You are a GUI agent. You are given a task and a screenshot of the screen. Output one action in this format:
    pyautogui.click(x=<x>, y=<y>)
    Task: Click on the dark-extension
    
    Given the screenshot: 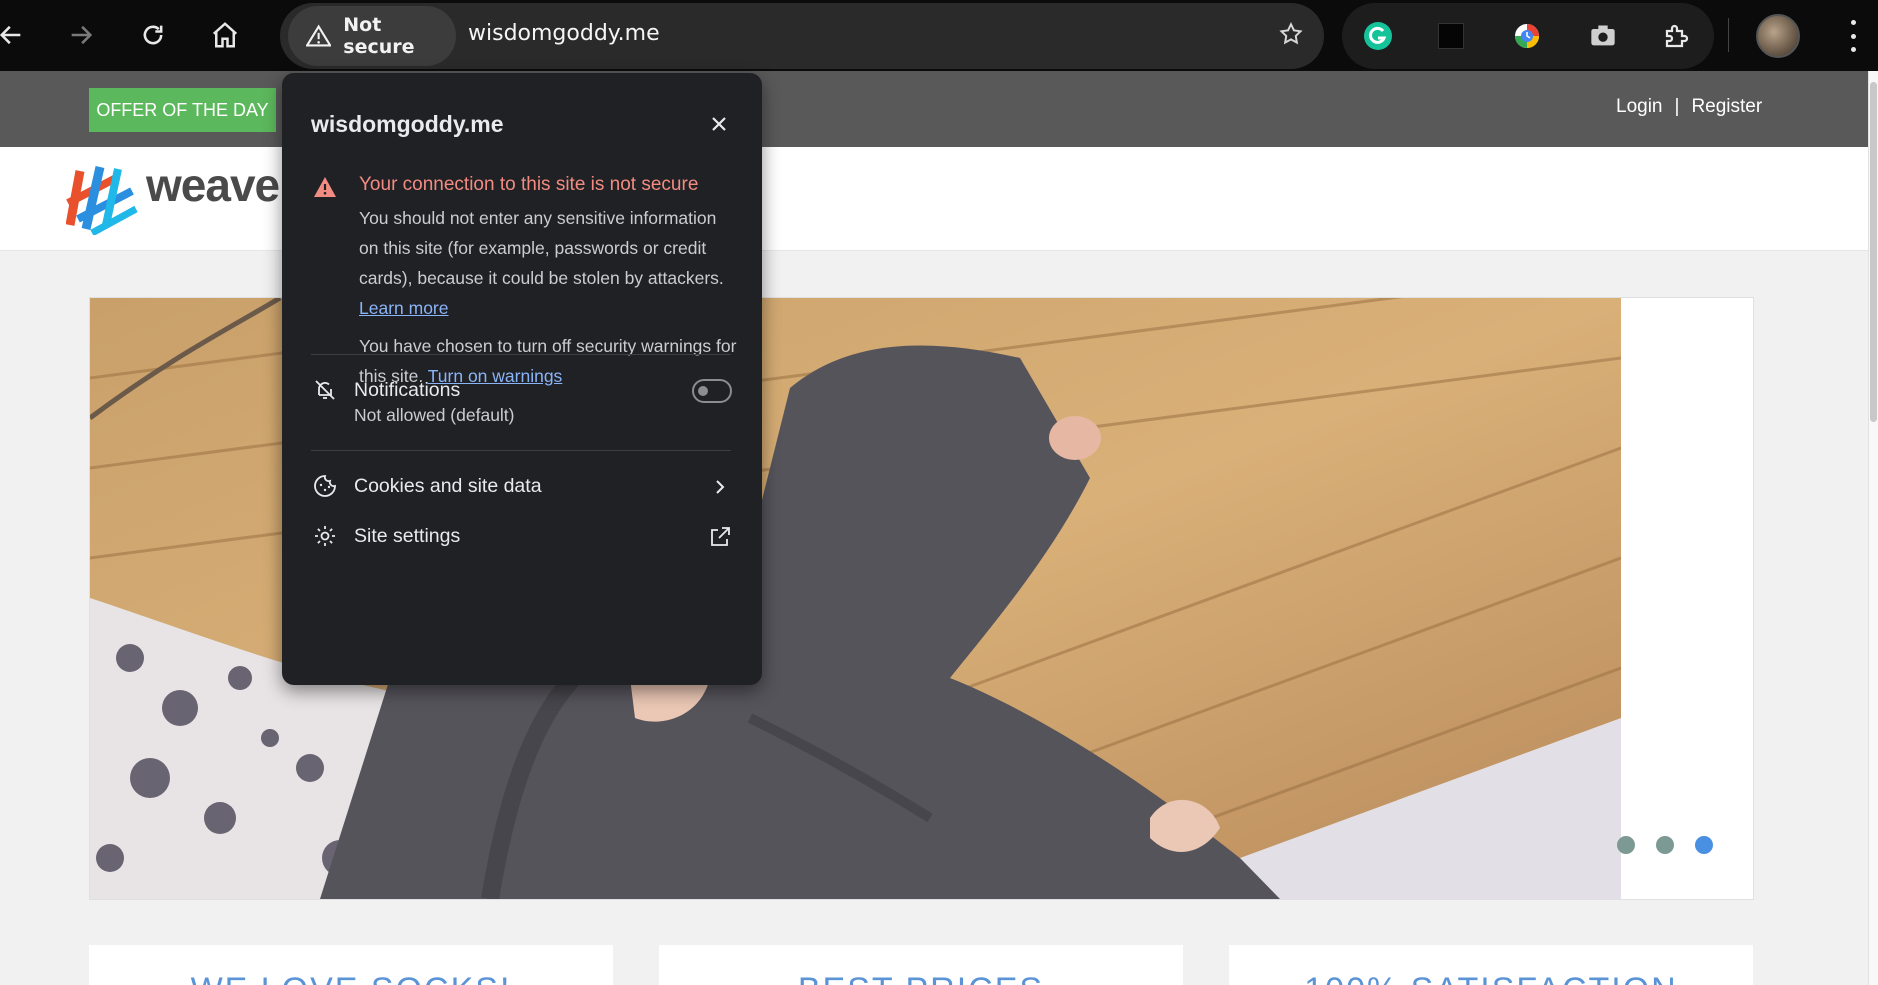 What is the action you would take?
    pyautogui.click(x=1451, y=36)
    